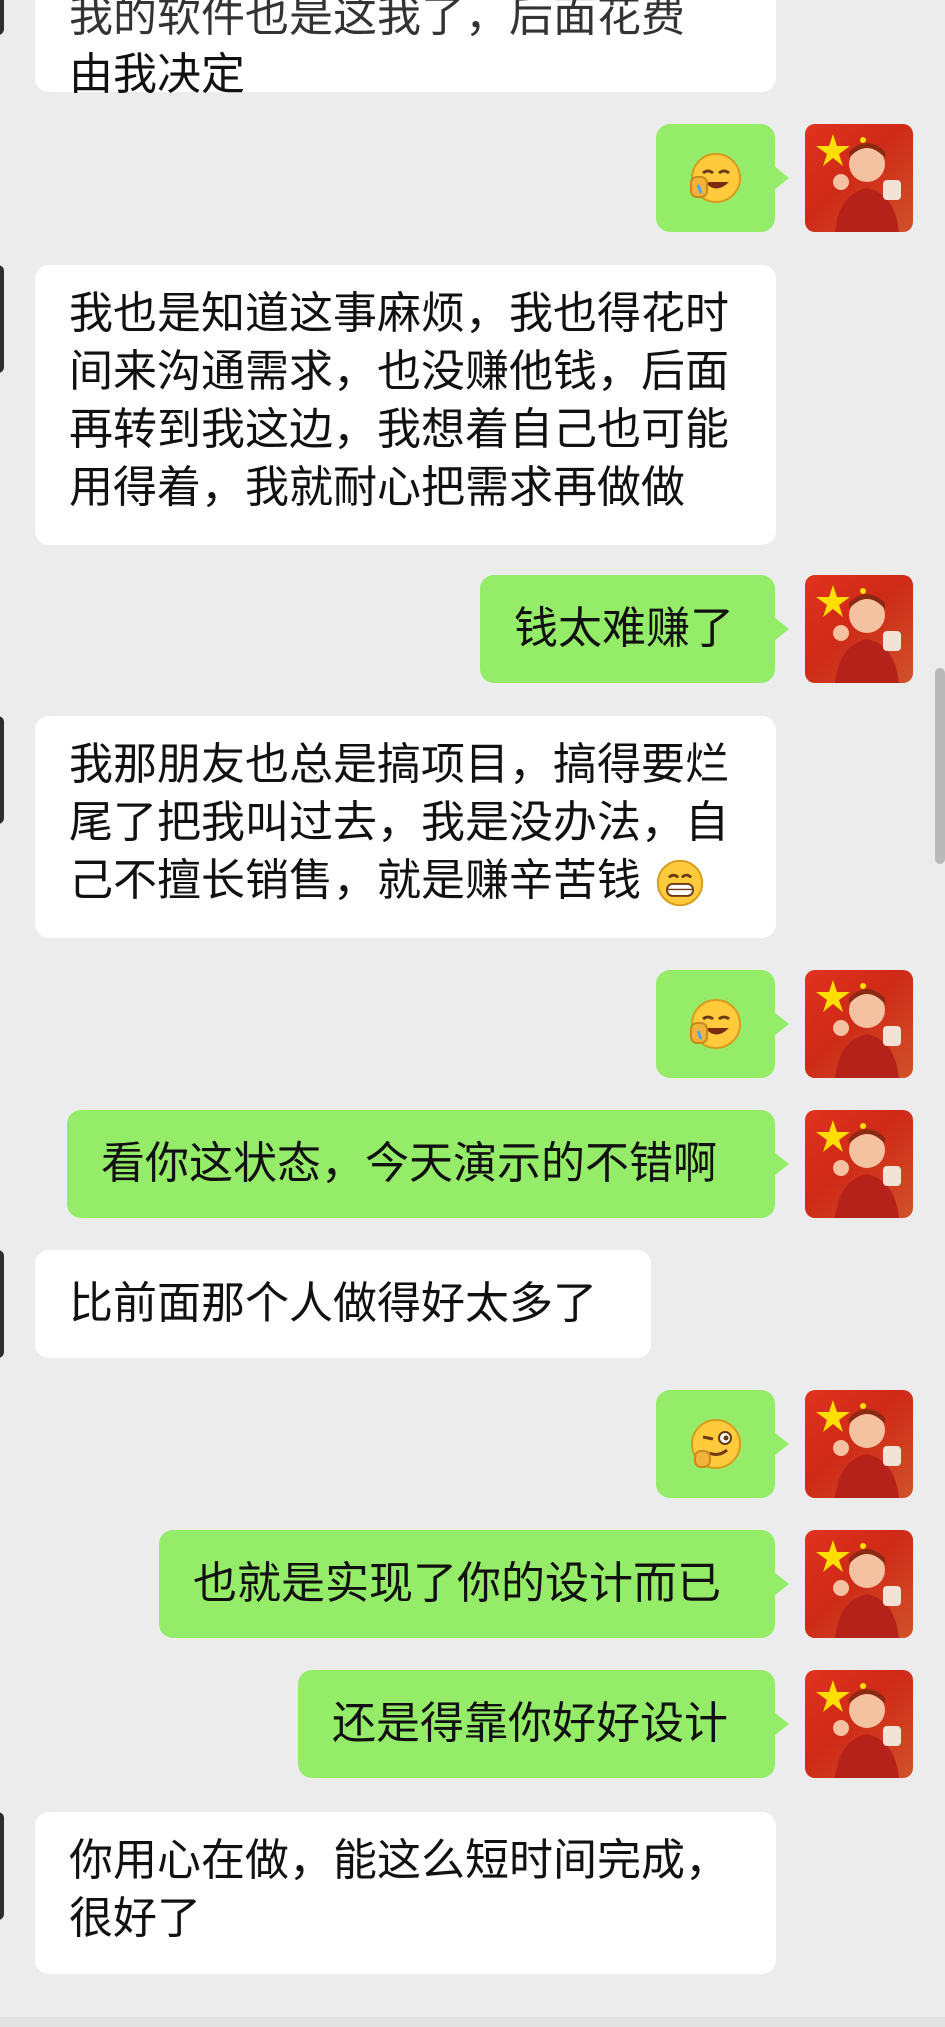 Image resolution: width=945 pixels, height=2027 pixels. I want to click on message-bubble: 比前面那个人做得好太多了, so click(343, 1304).